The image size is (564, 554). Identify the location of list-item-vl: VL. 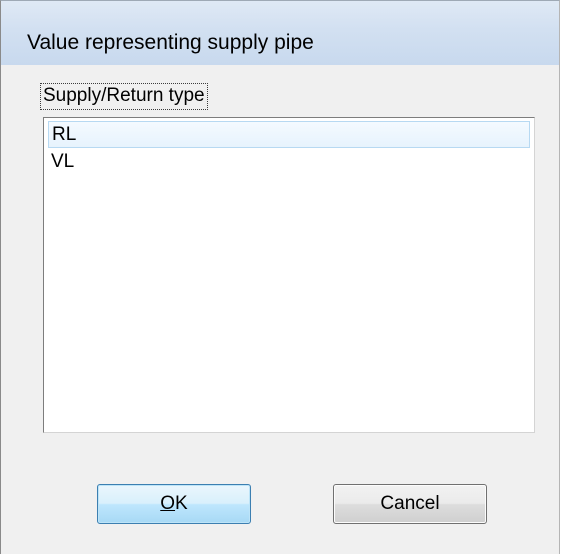
(289, 161).